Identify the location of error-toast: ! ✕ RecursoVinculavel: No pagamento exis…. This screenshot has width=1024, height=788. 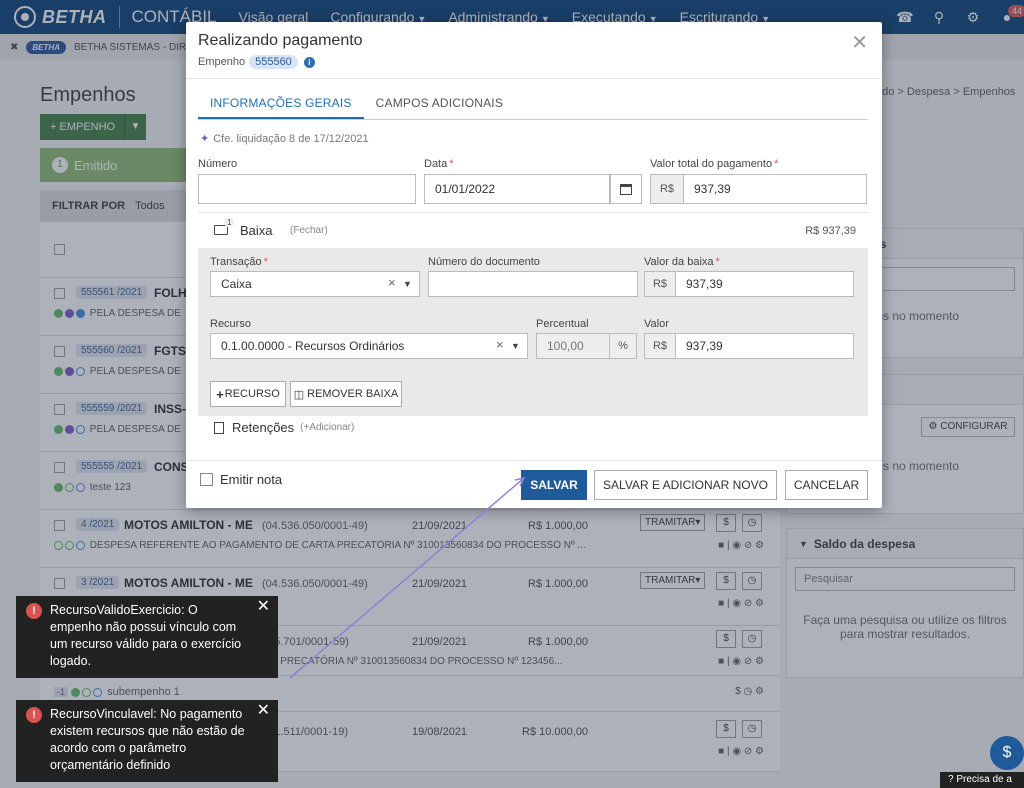
(147, 741).